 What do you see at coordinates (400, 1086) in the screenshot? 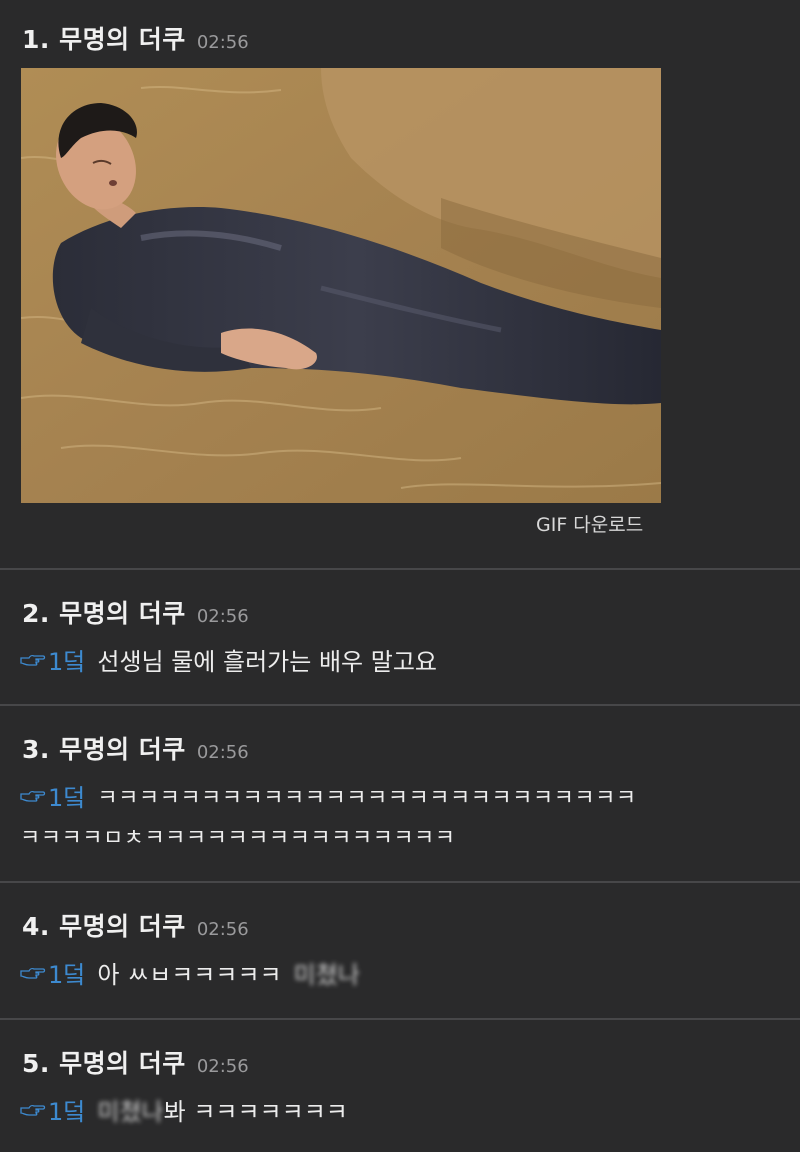
I see `comment-5: 5. 무명의 더쿠 02:56 1덬 미쳤나 봐 ㅋㅋㅋㅋㅋㅋㅋ` at bounding box center [400, 1086].